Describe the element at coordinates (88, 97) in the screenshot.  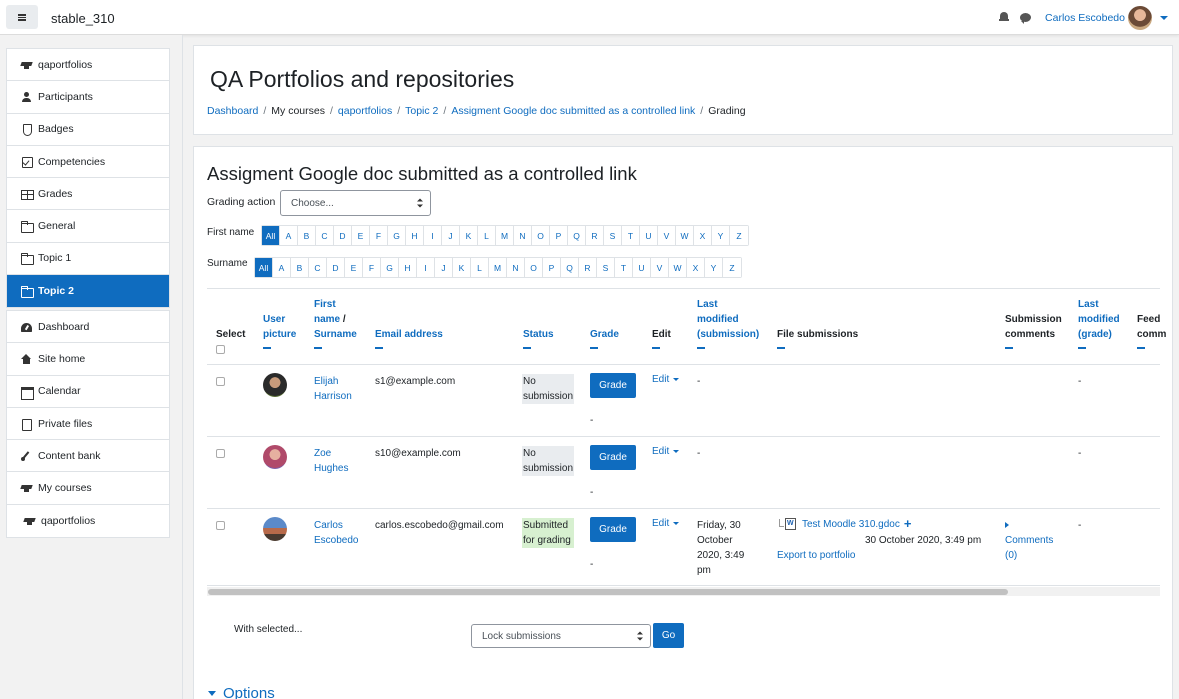
I see `nav-item-participants: Participants` at that location.